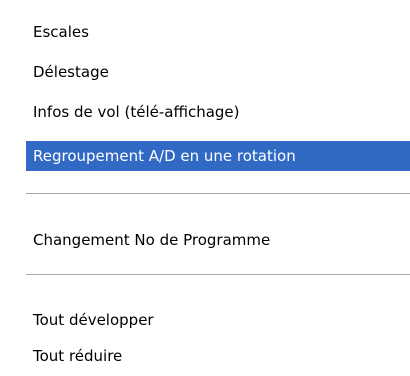 Image resolution: width=410 pixels, height=376 pixels. What do you see at coordinates (218, 72) in the screenshot?
I see `menu-item-delestage: Délestage` at bounding box center [218, 72].